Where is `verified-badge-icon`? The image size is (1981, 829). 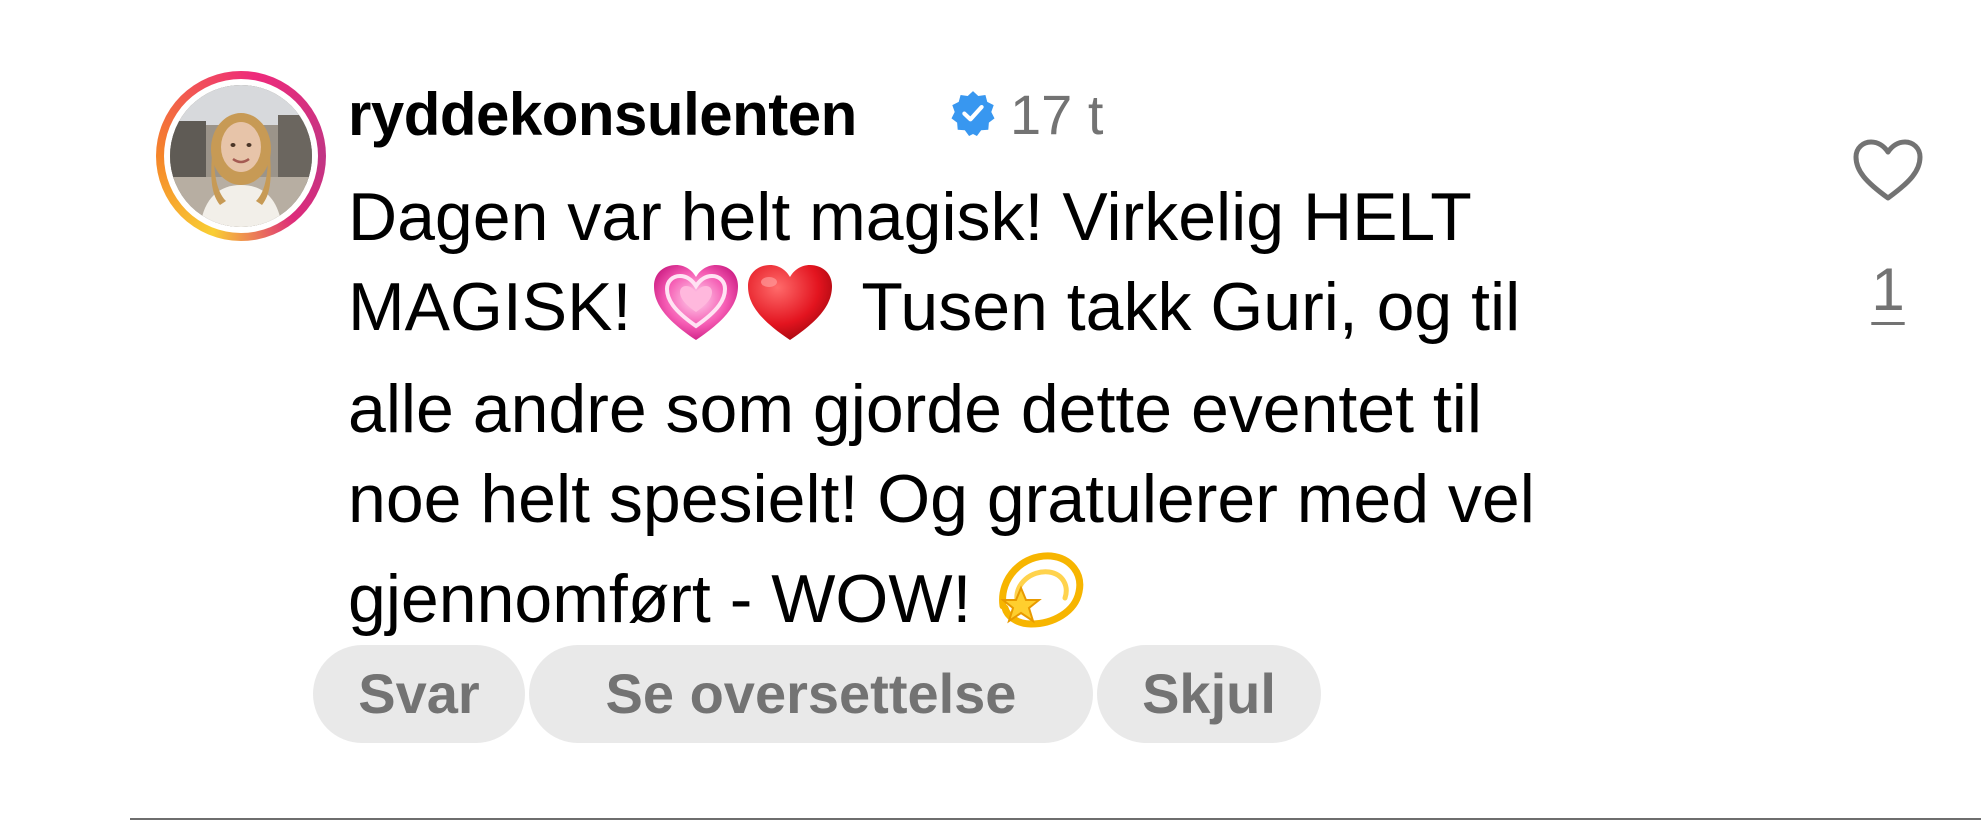 verified-badge-icon is located at coordinates (973, 113).